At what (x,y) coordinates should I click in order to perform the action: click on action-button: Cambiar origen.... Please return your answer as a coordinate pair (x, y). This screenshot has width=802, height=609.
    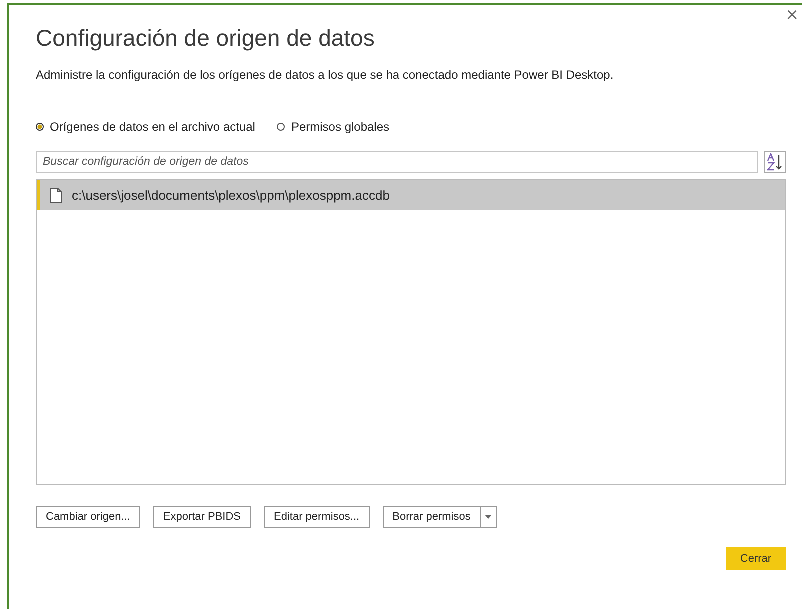
    Looking at the image, I should click on (88, 517).